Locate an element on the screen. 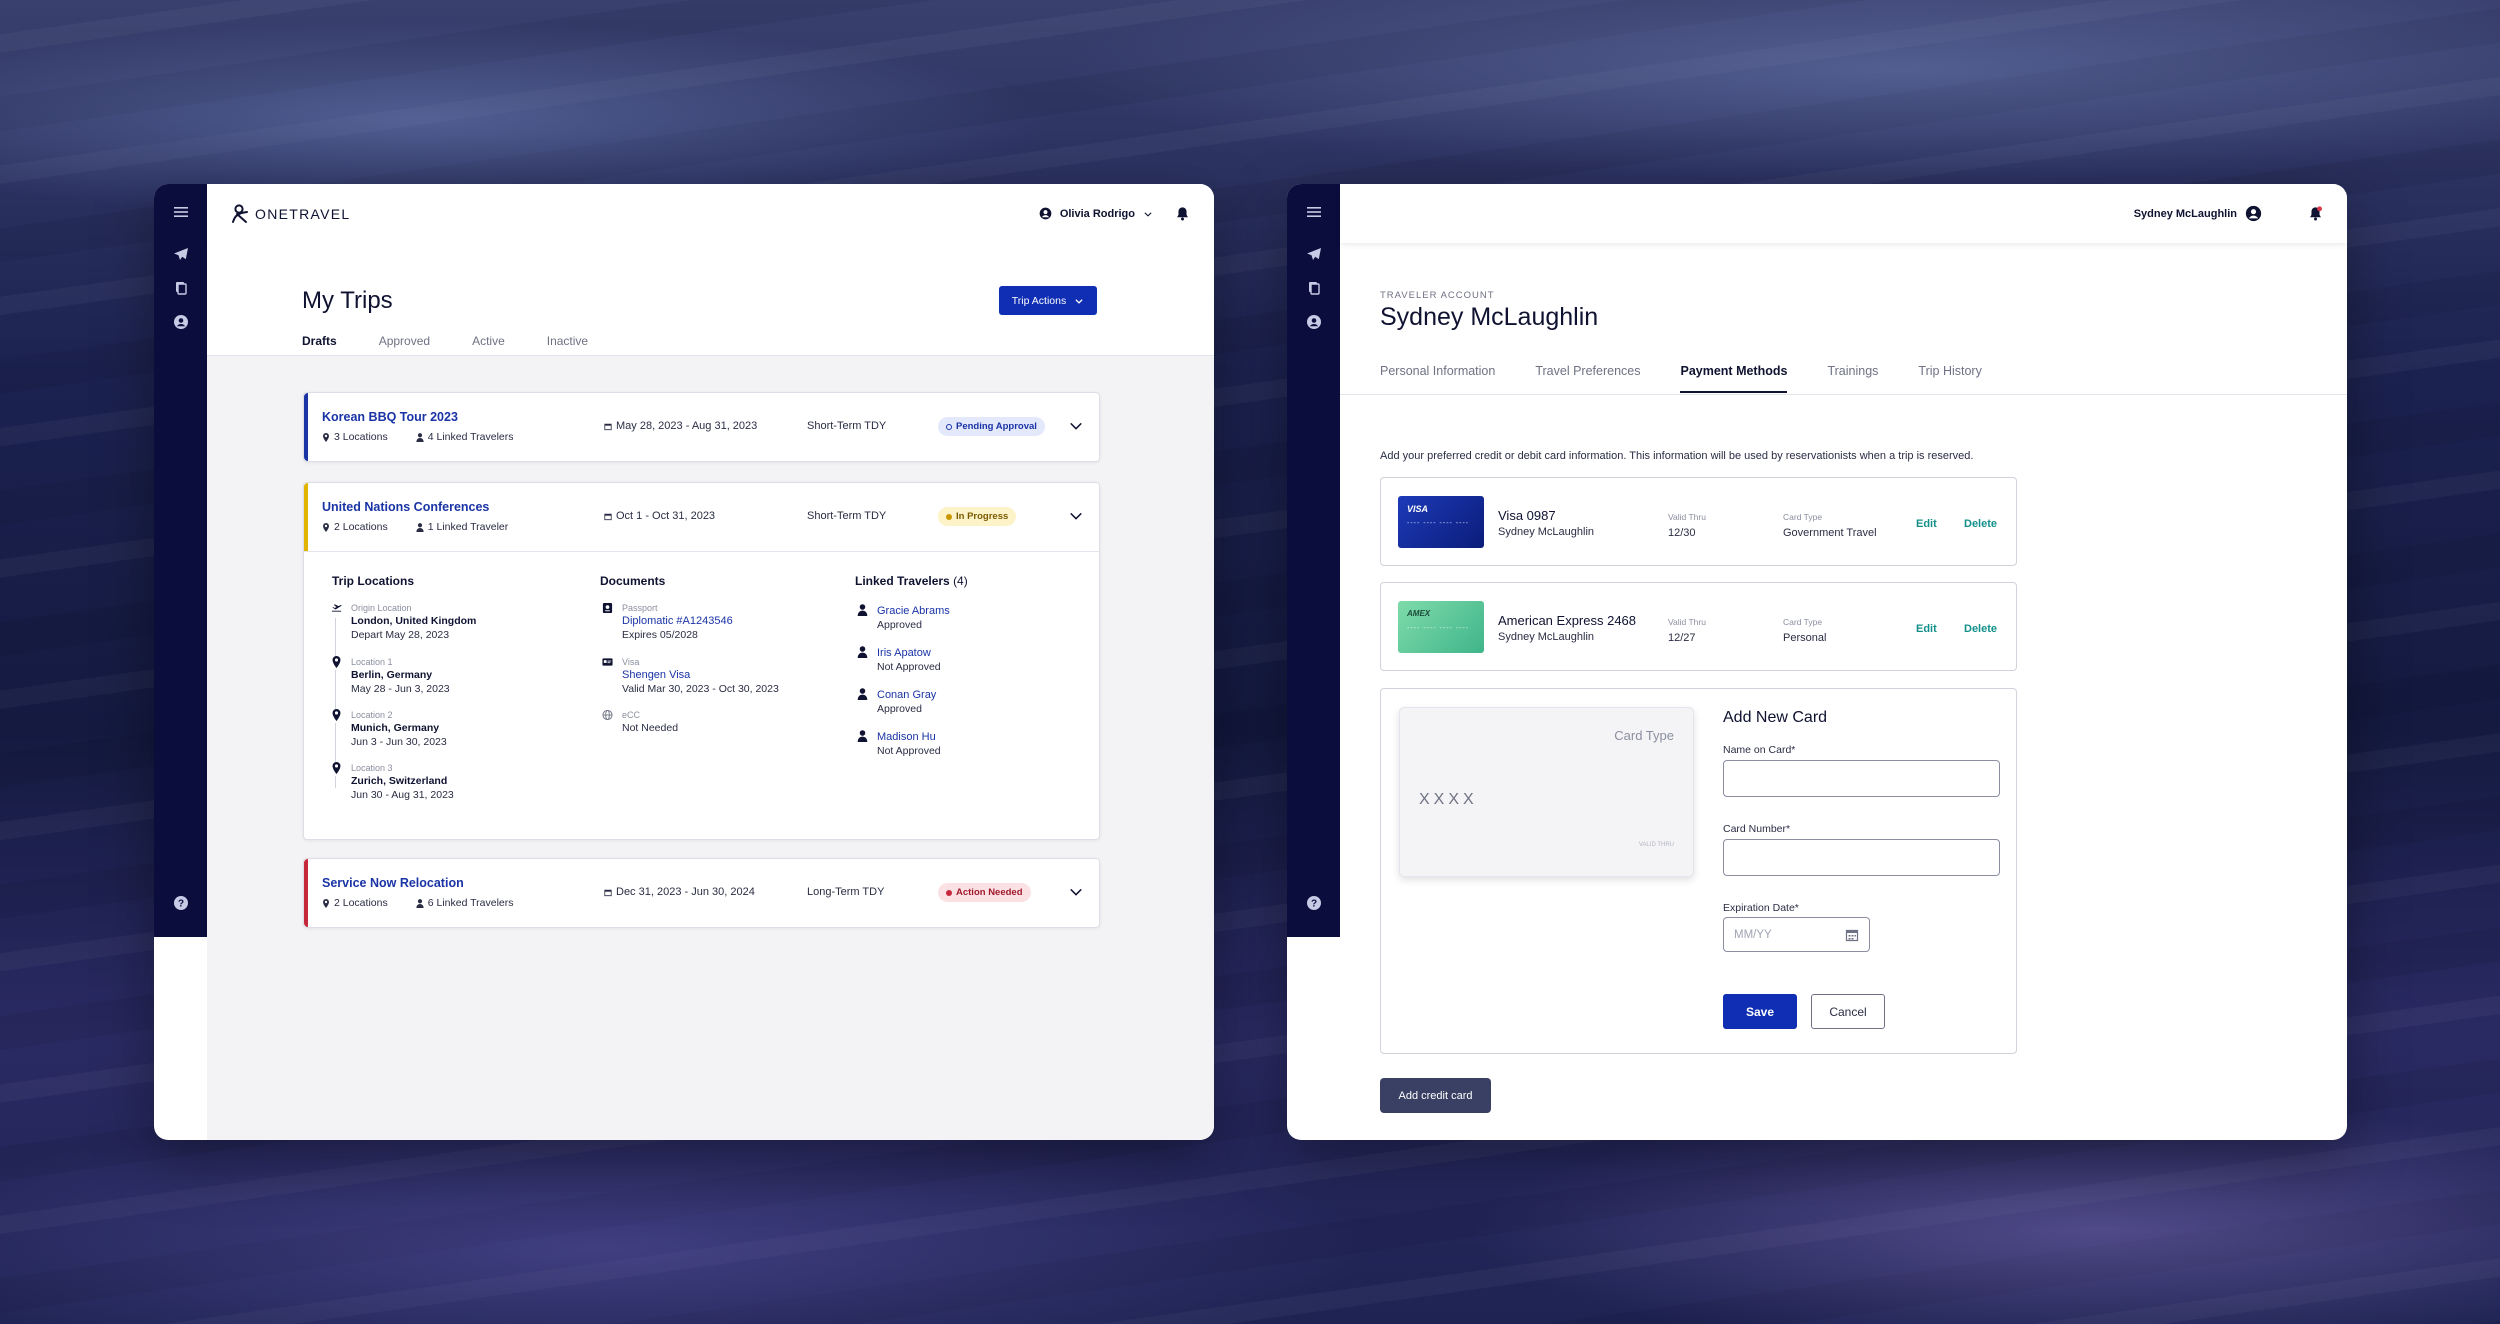  traveler-name: Iris Apatow is located at coordinates (909, 653).